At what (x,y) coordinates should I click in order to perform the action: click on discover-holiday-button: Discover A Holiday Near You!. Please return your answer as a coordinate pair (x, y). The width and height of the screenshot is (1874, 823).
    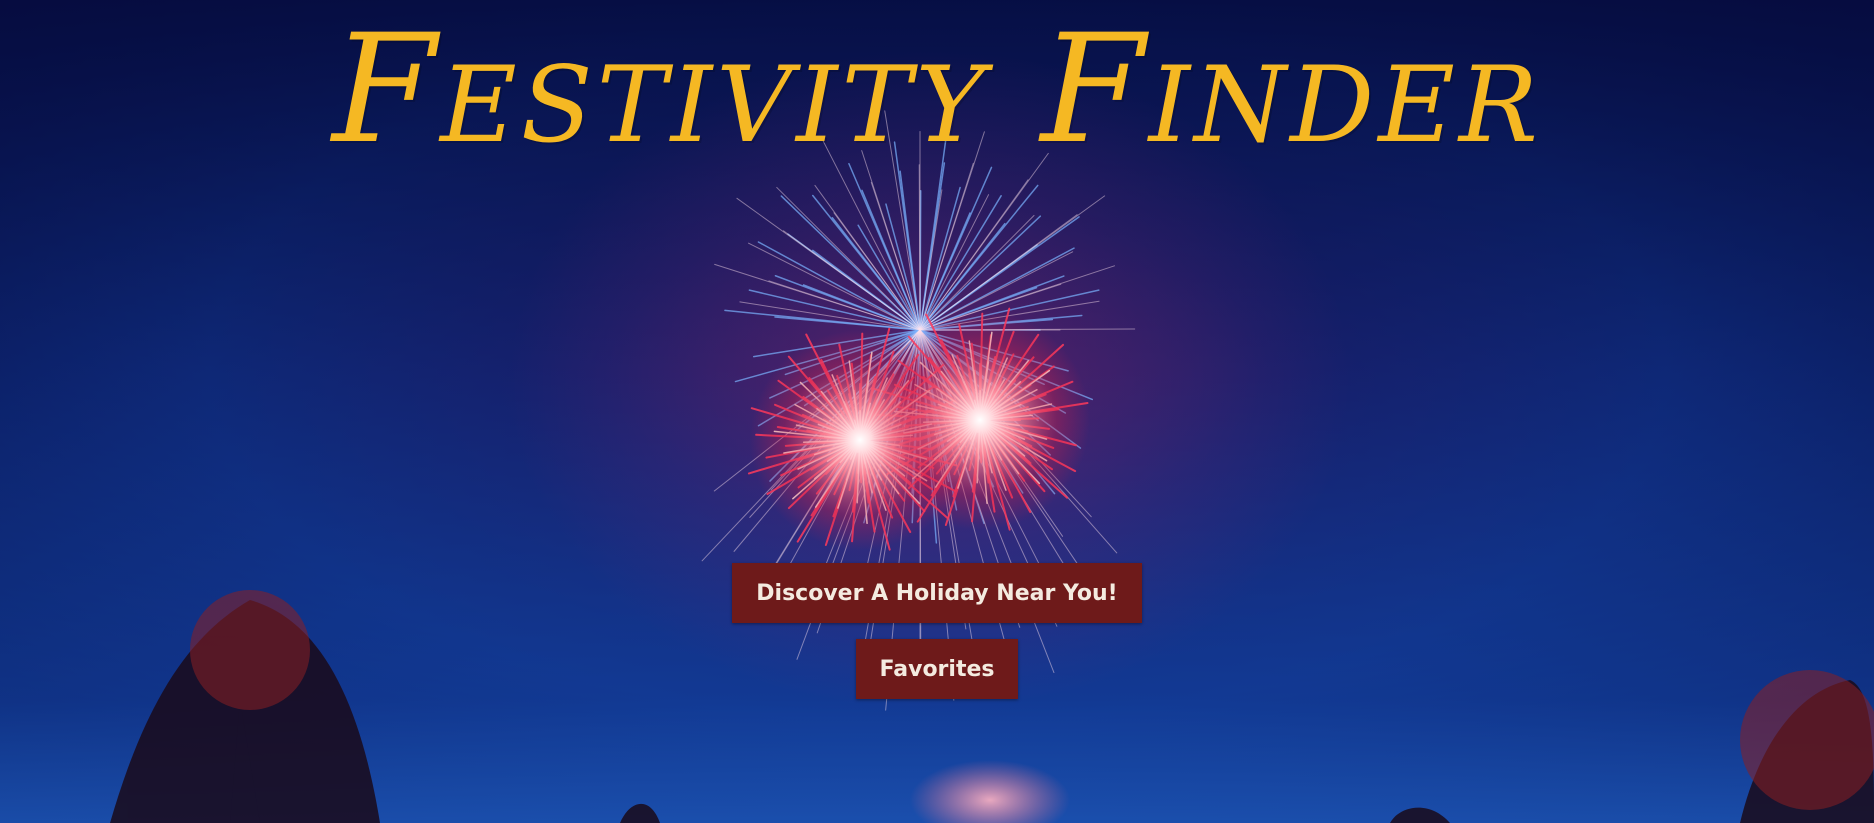
    Looking at the image, I should click on (937, 593).